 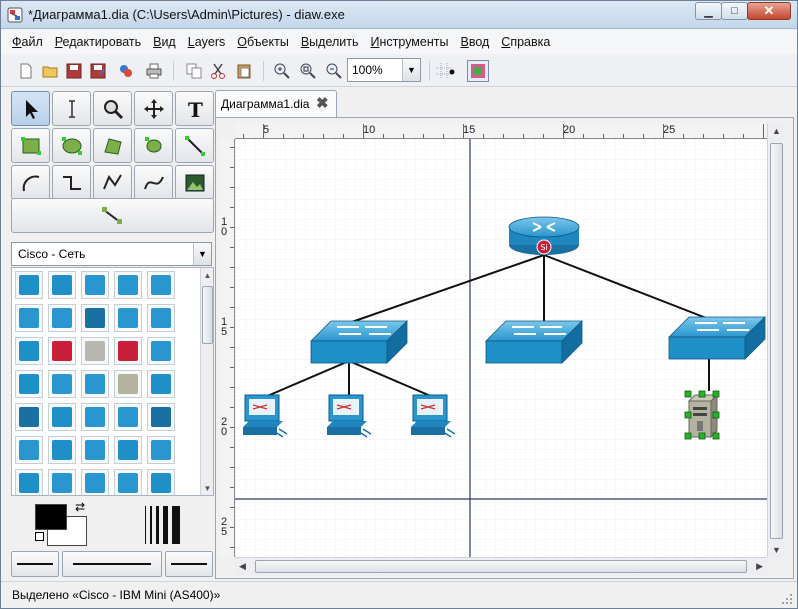 What do you see at coordinates (112, 182) in the screenshot?
I see `tool-polyline` at bounding box center [112, 182].